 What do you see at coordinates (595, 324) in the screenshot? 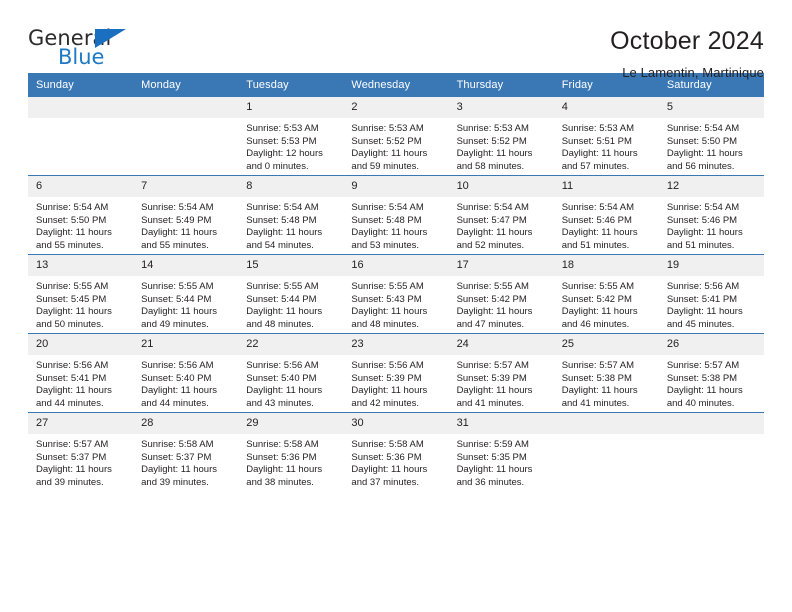
I see `daylight-text-line2: and 46 minutes.` at bounding box center [595, 324].